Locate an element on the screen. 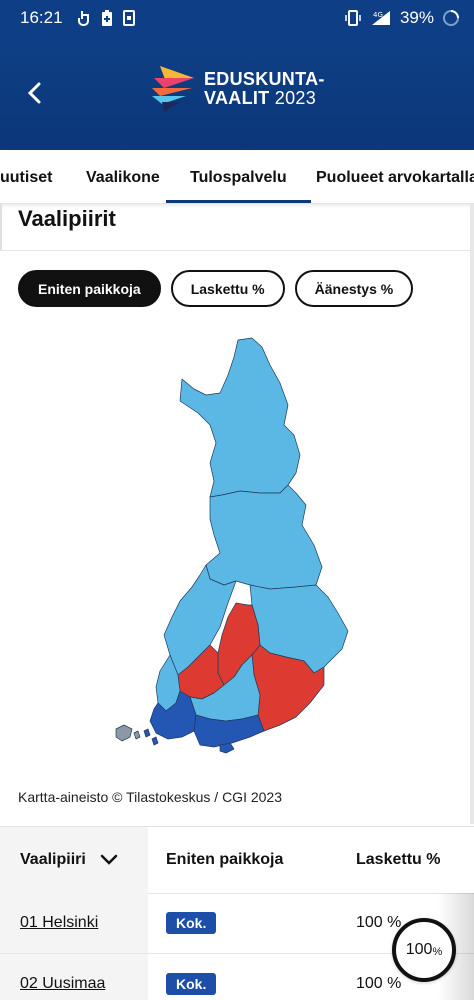 This screenshot has width=474, height=1000. section-title: Vaalipiirit is located at coordinates (67, 218).